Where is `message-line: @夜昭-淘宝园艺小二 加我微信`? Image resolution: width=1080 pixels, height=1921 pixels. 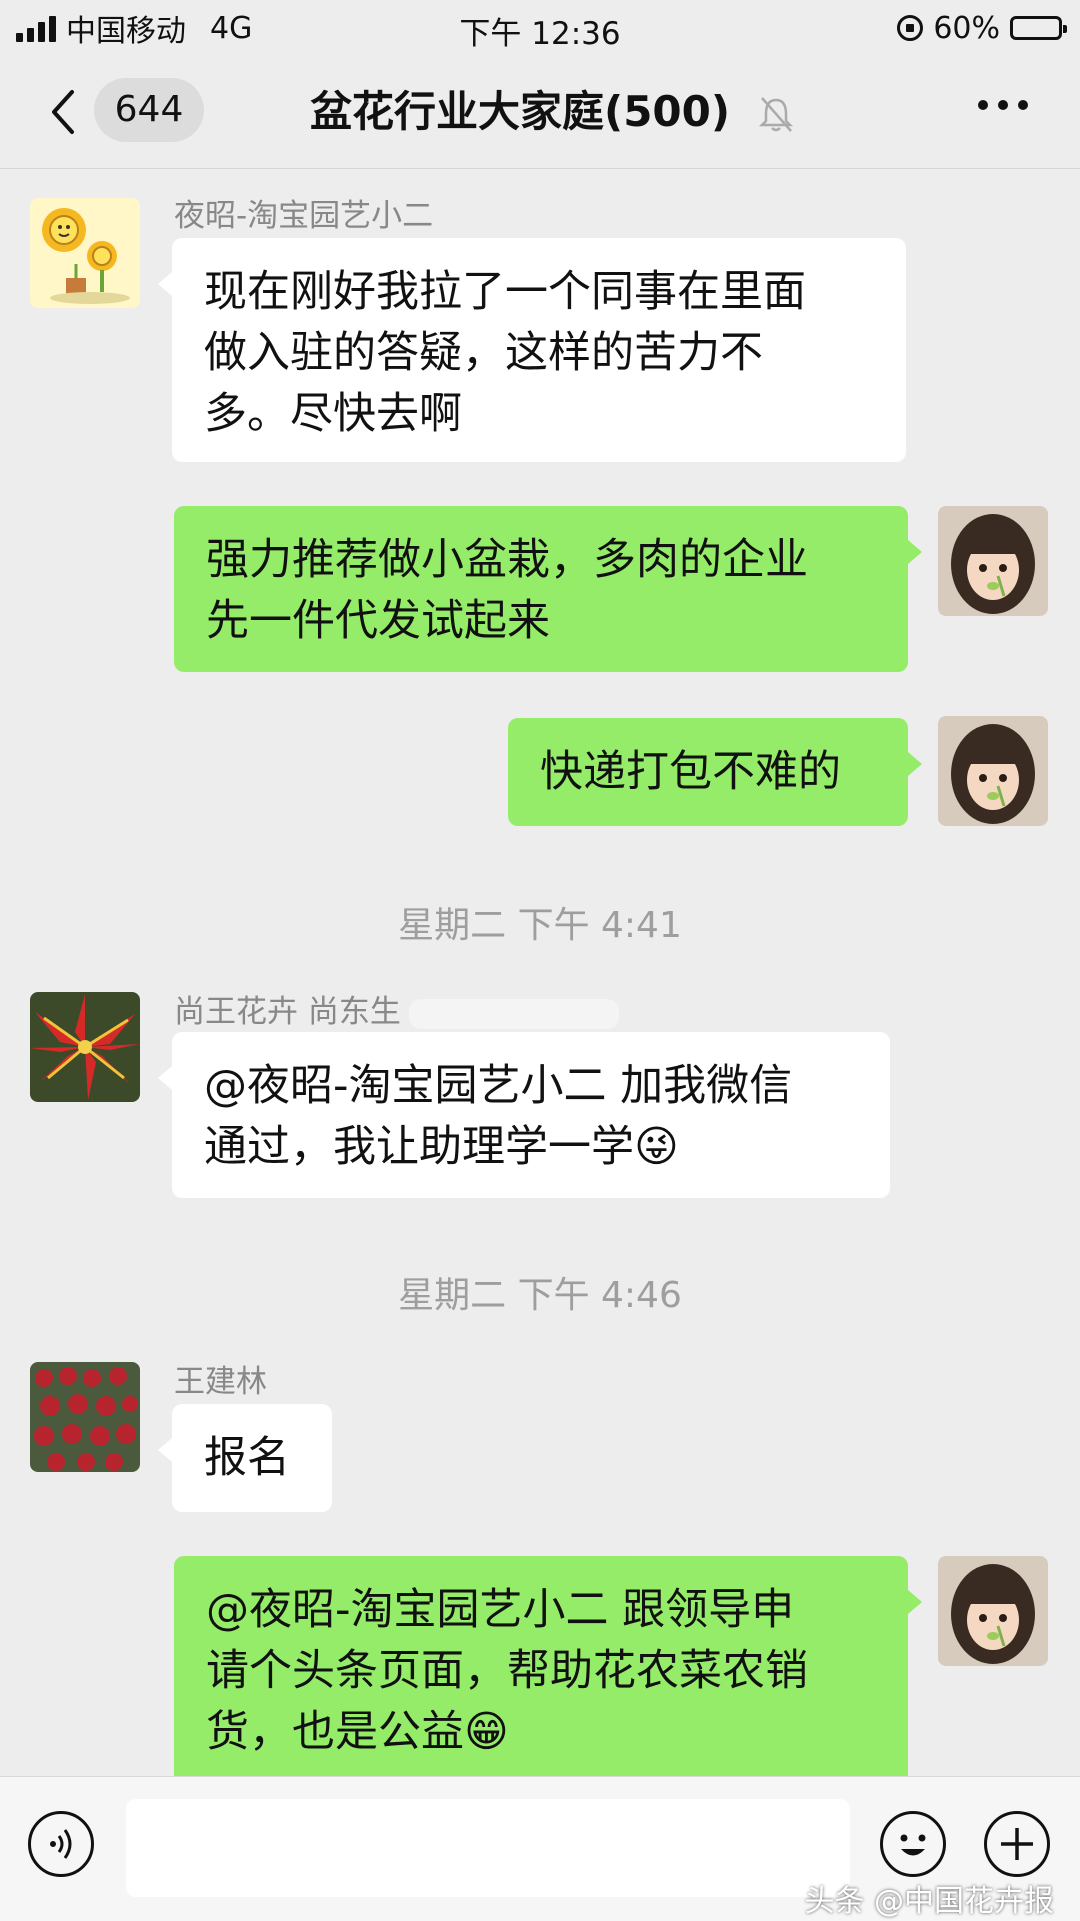
message-line: @夜昭-淘宝园艺小二 加我微信 is located at coordinates (498, 1086).